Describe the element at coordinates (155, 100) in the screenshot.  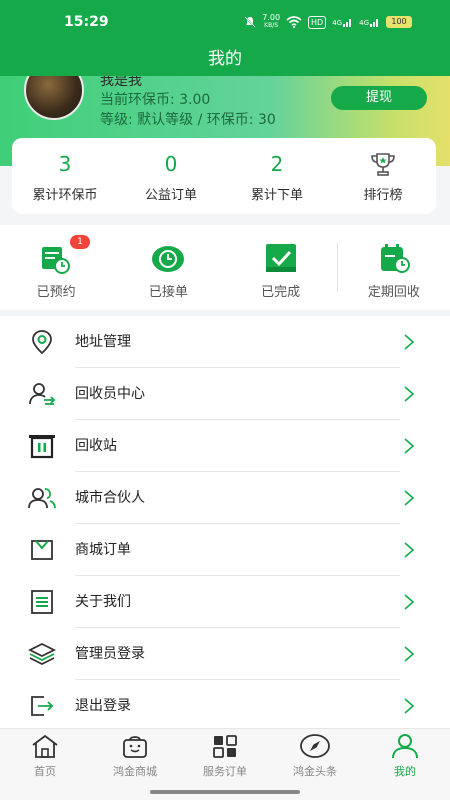
I see `current-coin: 当前环保币: 3.00` at that location.